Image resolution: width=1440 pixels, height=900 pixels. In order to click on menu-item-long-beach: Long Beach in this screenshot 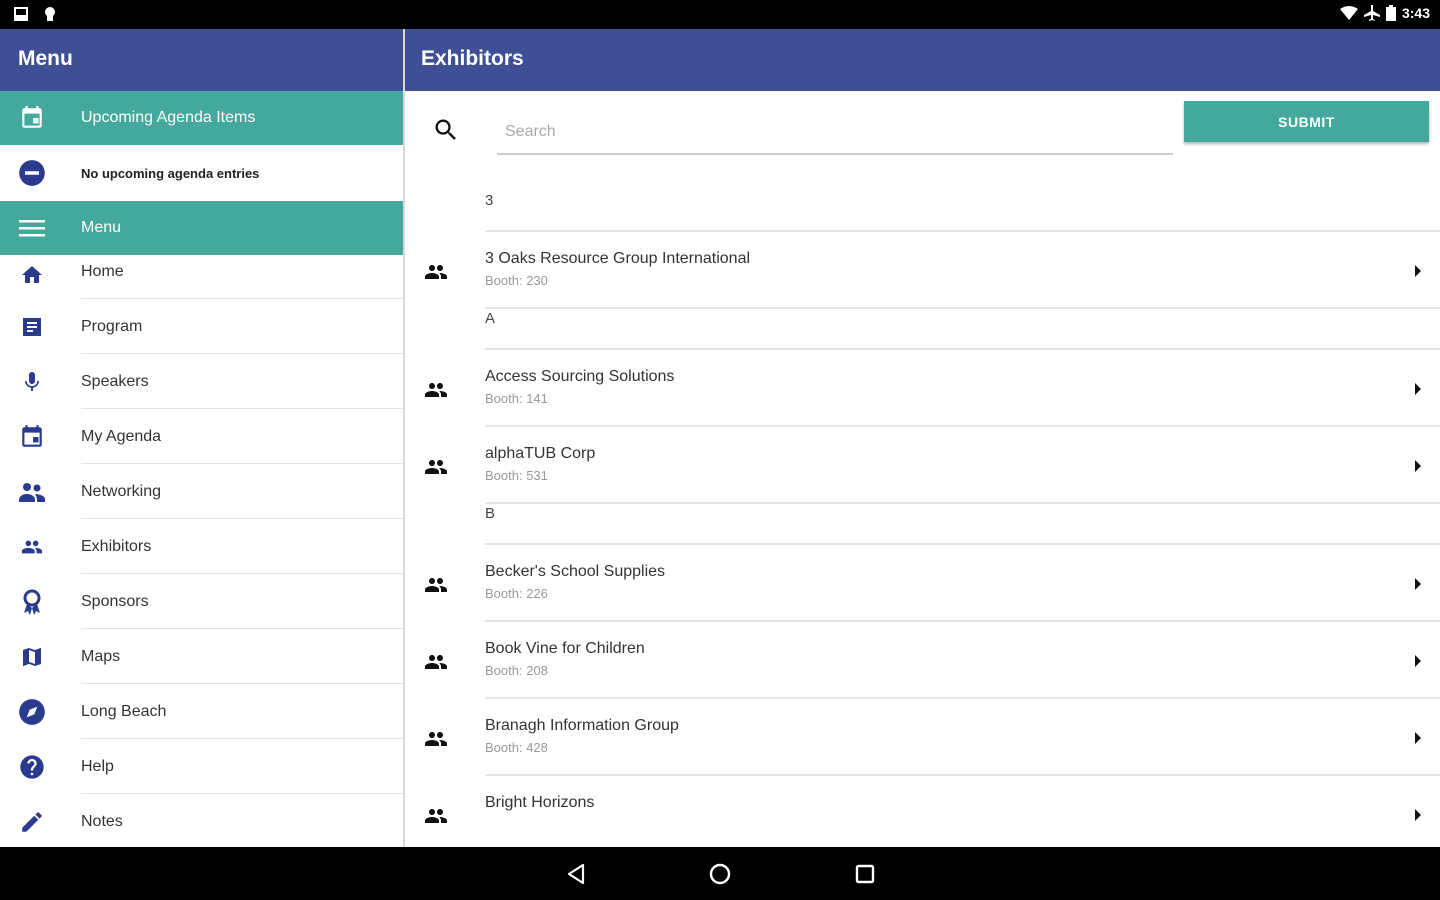, I will do `click(201, 711)`.